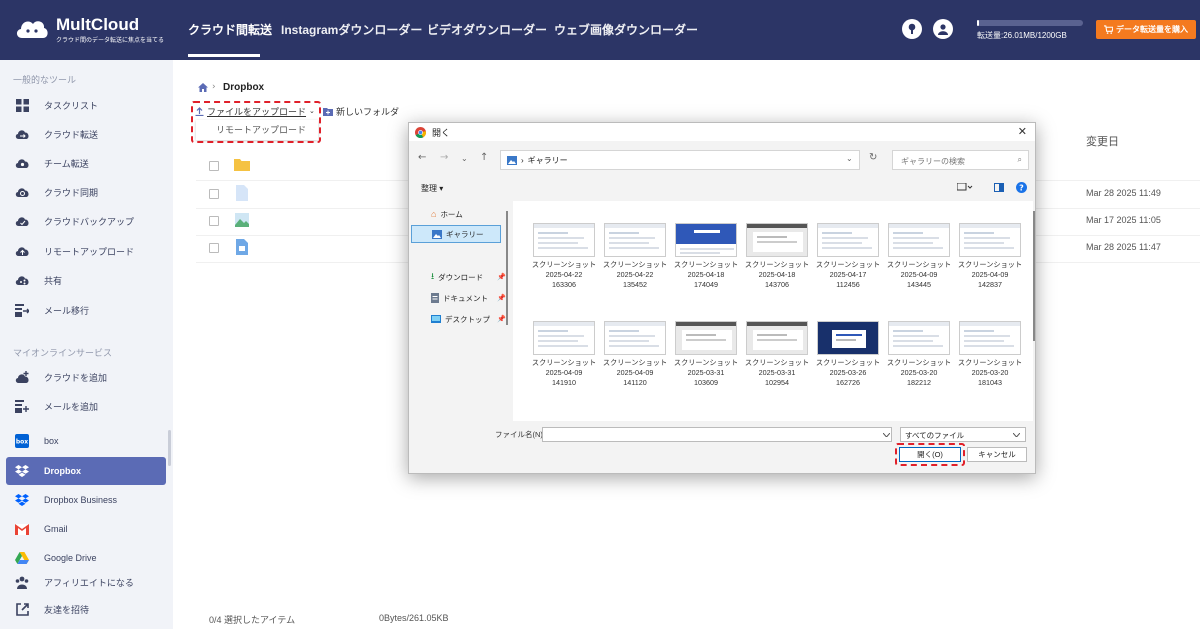 Image resolution: width=1200 pixels, height=629 pixels. What do you see at coordinates (86, 441) in the screenshot?
I see `sidebar-item-box: box box` at bounding box center [86, 441].